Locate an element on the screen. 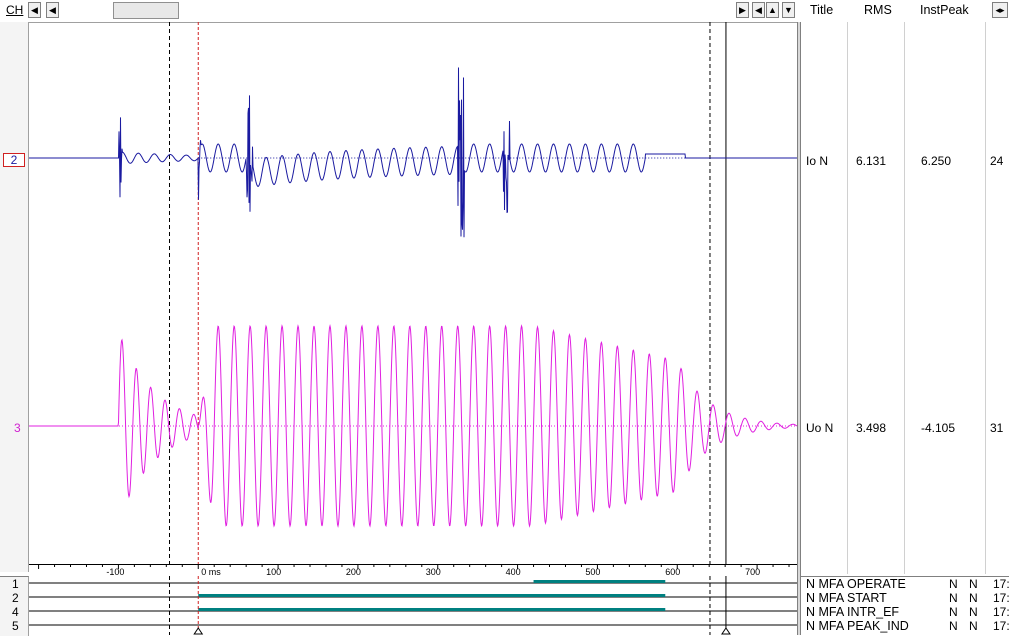 The height and width of the screenshot is (636, 1009). channel-up-button: ▲ is located at coordinates (772, 10).